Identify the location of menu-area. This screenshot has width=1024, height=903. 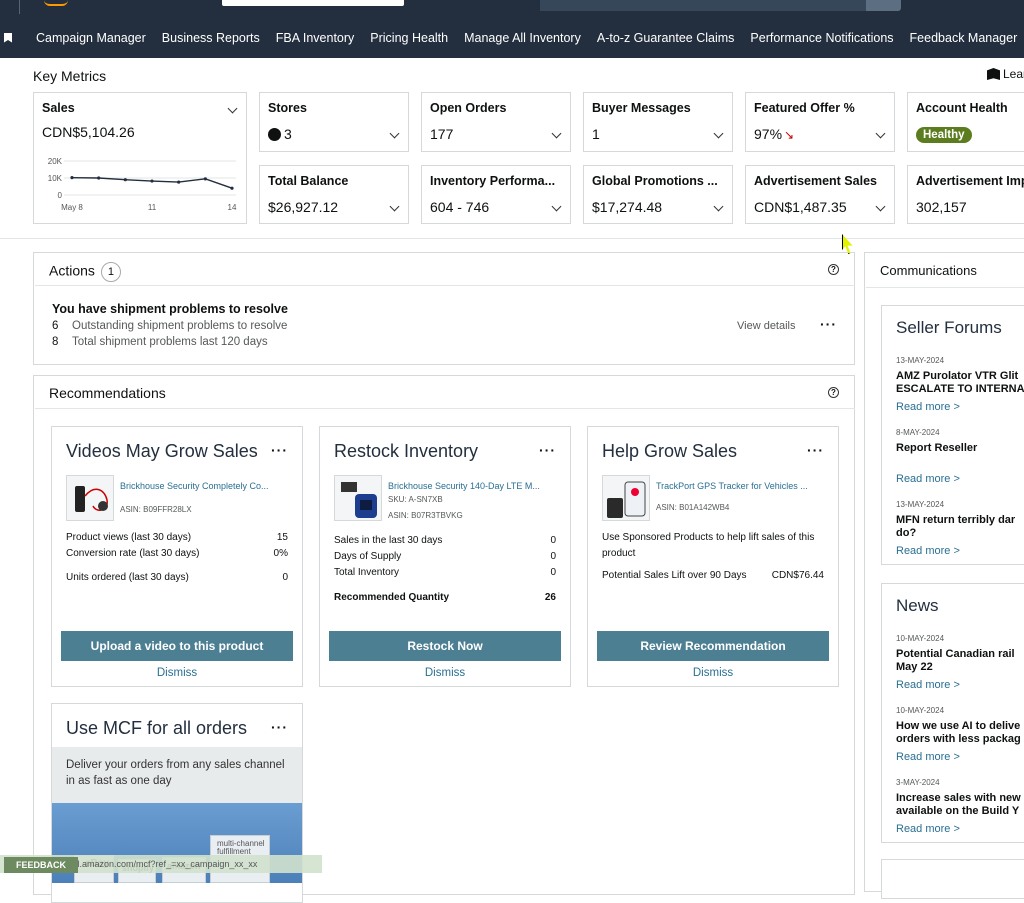
(10, 7).